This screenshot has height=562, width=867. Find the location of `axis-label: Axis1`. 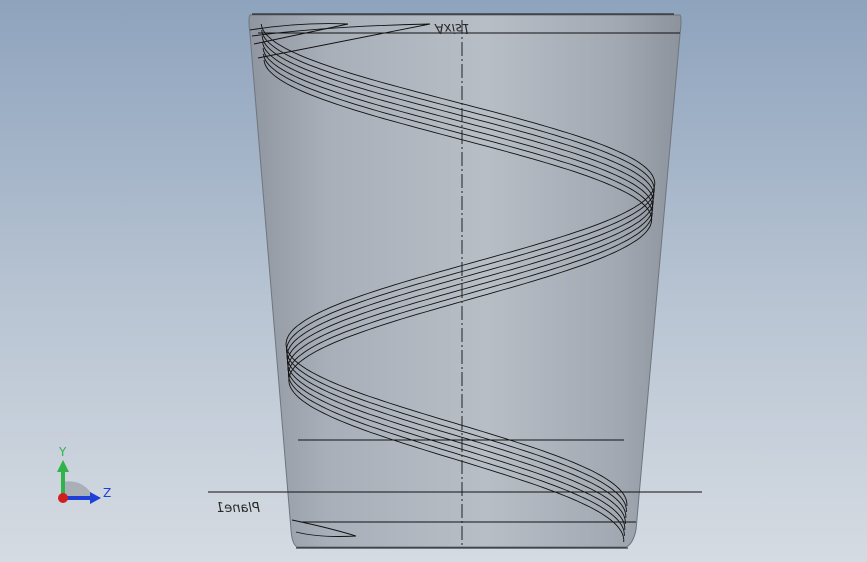

axis-label: Axis1 is located at coordinates (452, 27).